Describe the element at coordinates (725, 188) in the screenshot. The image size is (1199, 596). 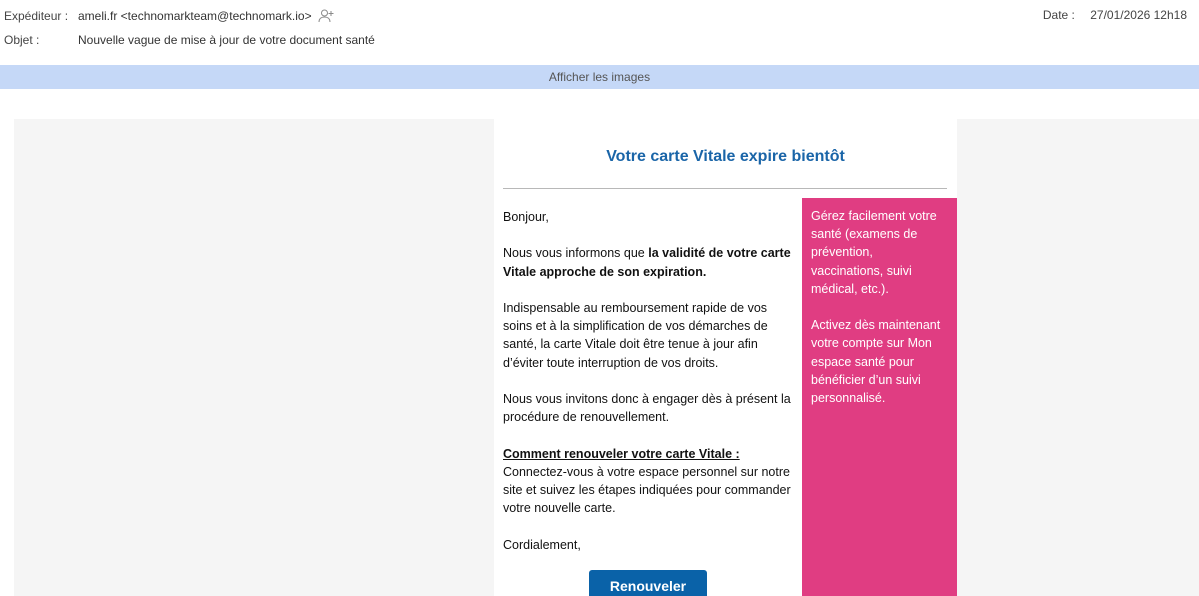
I see `title-divider` at that location.